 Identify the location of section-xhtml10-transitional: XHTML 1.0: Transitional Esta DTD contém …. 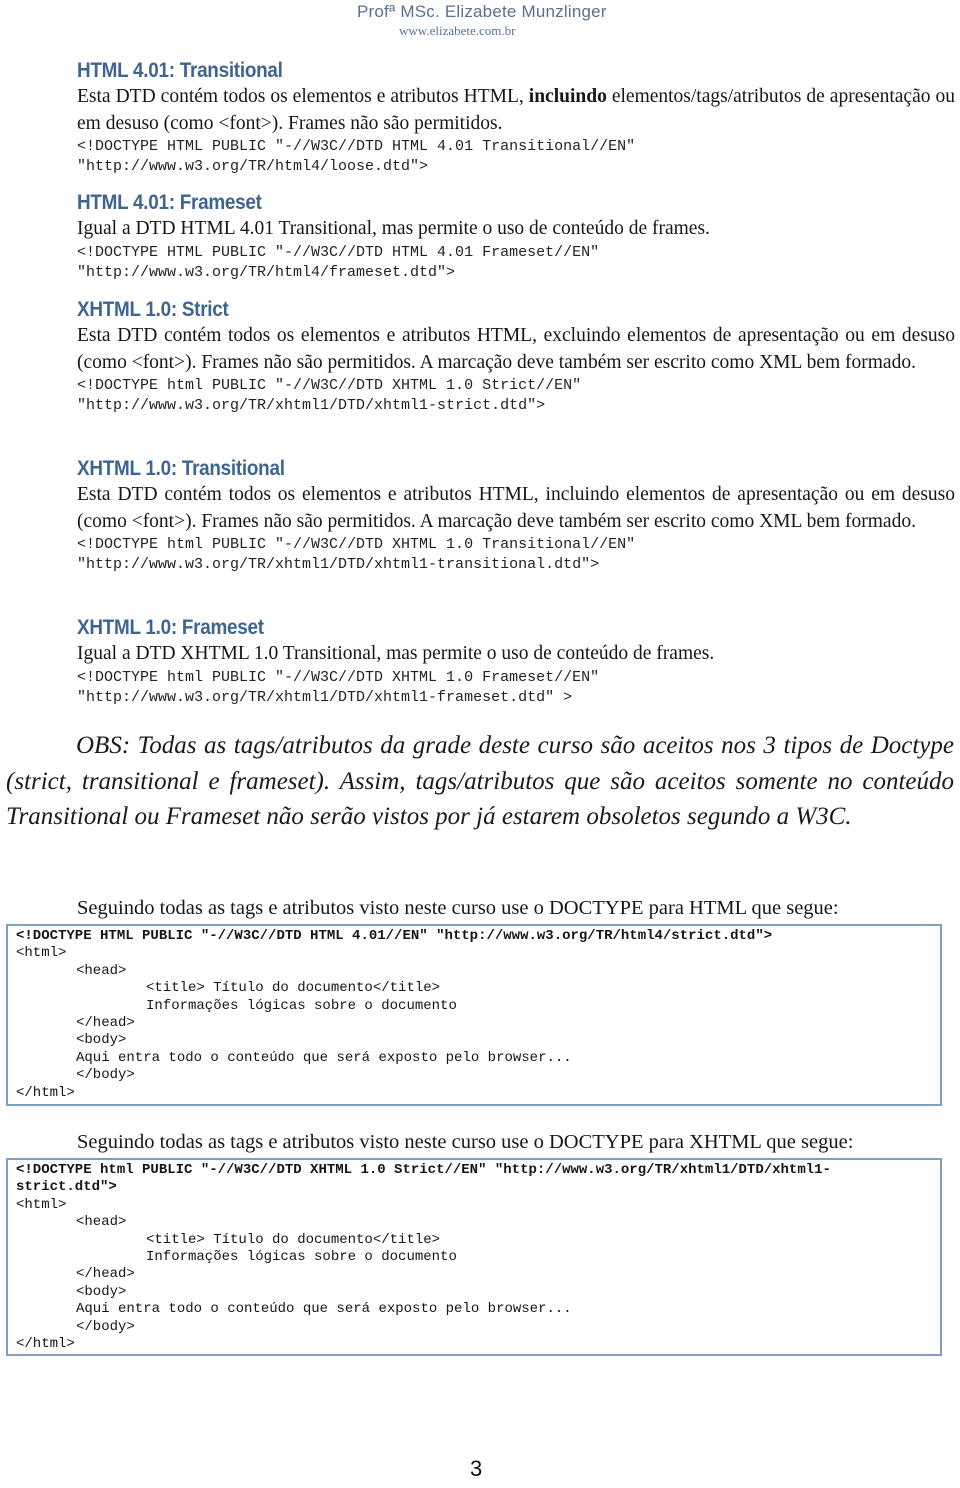
(516, 515).